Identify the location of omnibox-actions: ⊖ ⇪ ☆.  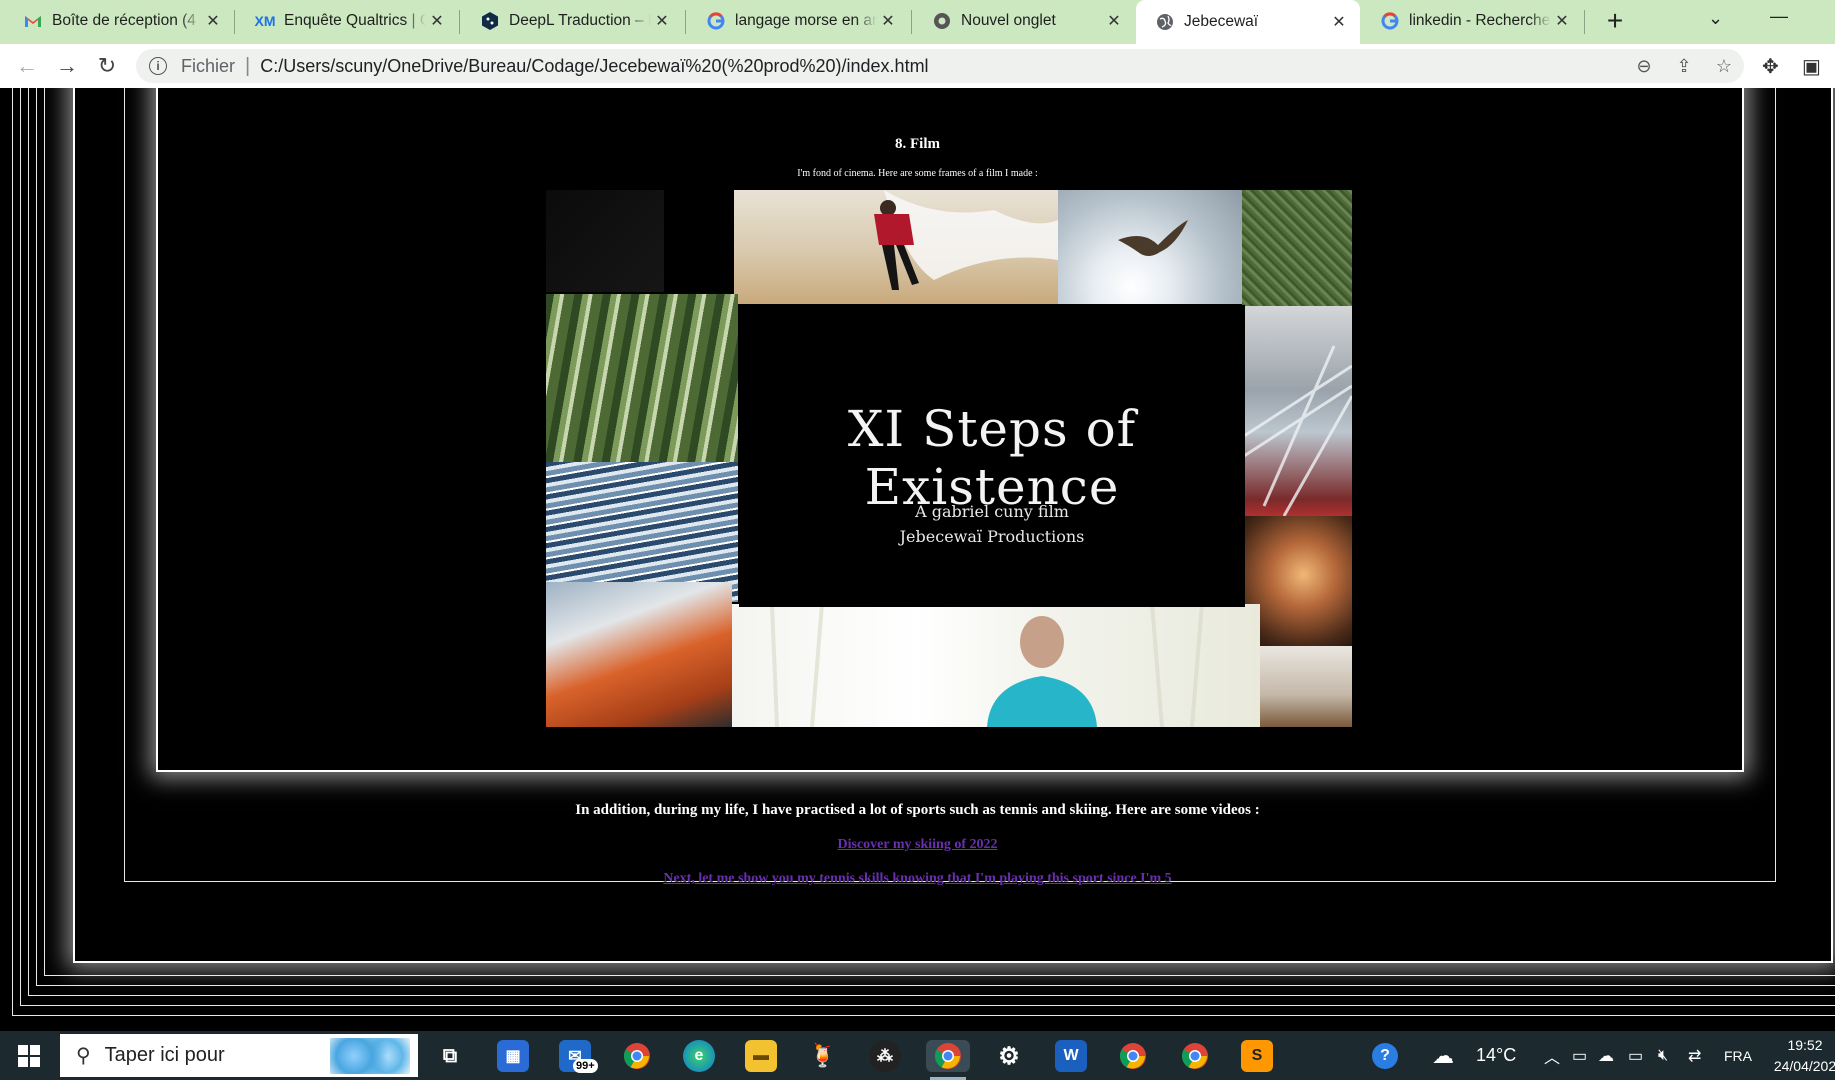
(1684, 66).